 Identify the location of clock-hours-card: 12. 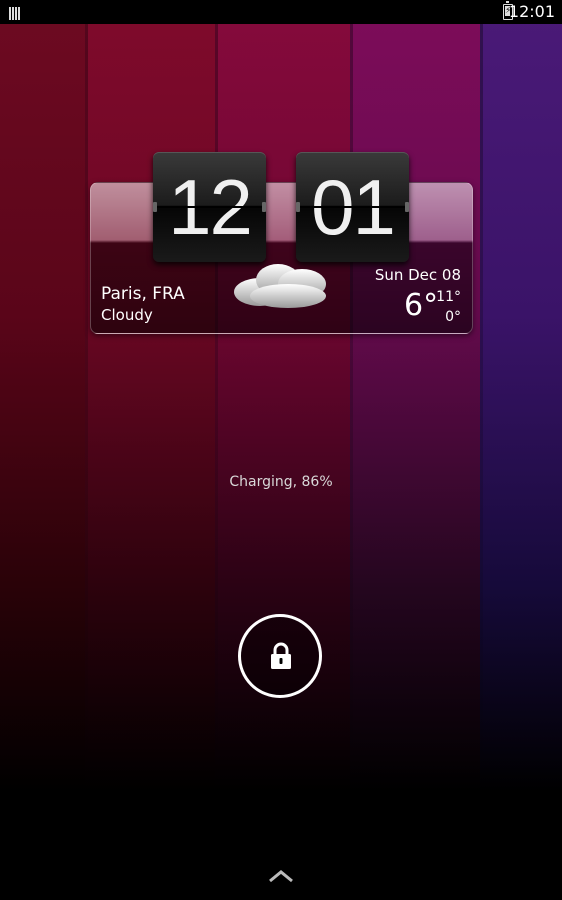
(209, 207).